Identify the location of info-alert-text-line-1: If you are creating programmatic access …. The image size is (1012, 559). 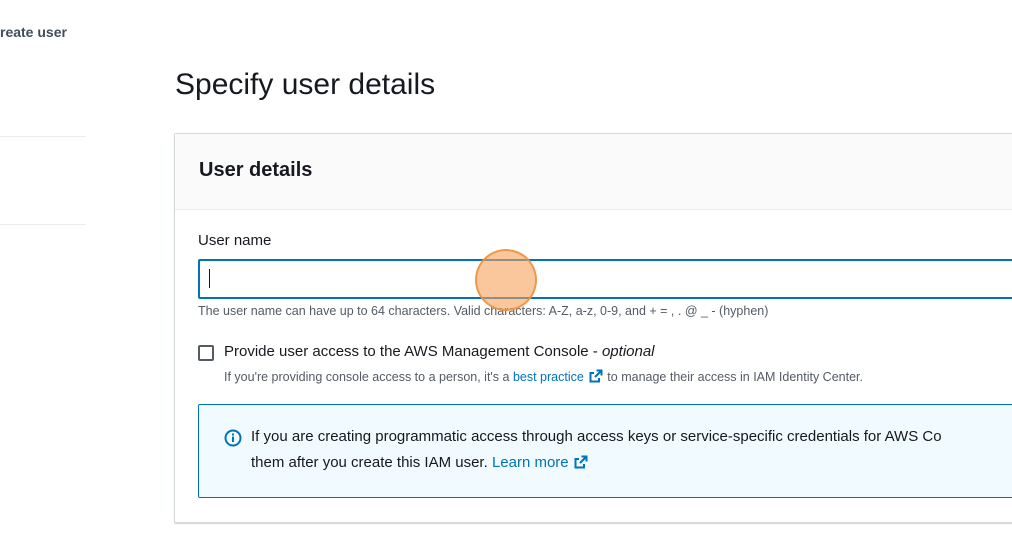
(596, 436).